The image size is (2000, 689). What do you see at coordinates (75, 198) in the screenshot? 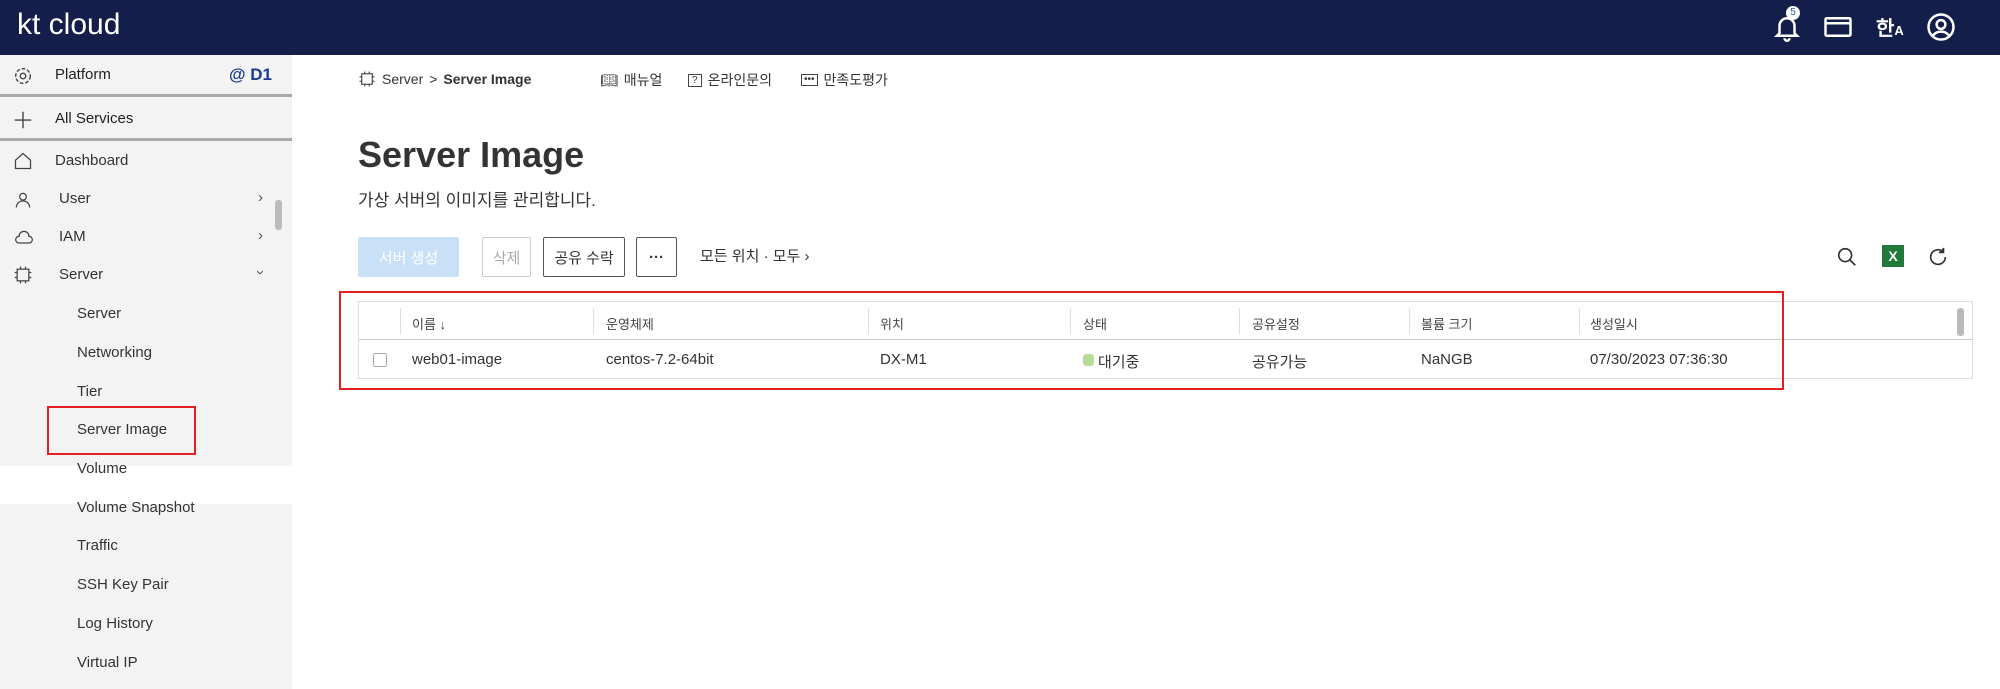
I see `sidebar-item-user: User` at bounding box center [75, 198].